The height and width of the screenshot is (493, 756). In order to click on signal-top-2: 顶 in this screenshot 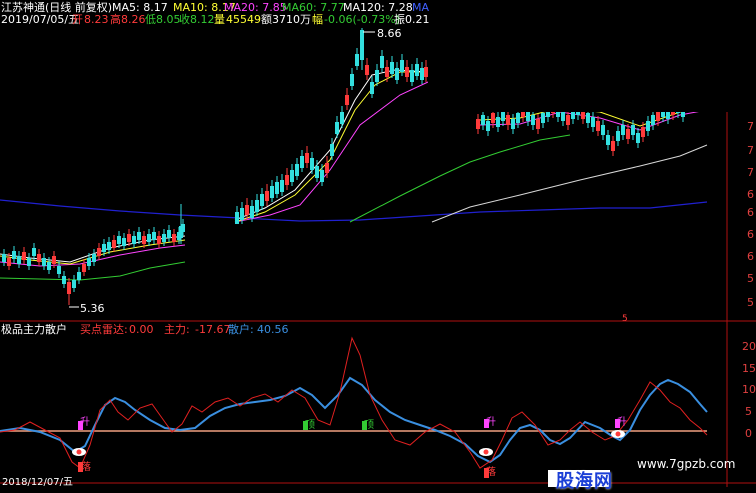, I will do `click(369, 425)`.